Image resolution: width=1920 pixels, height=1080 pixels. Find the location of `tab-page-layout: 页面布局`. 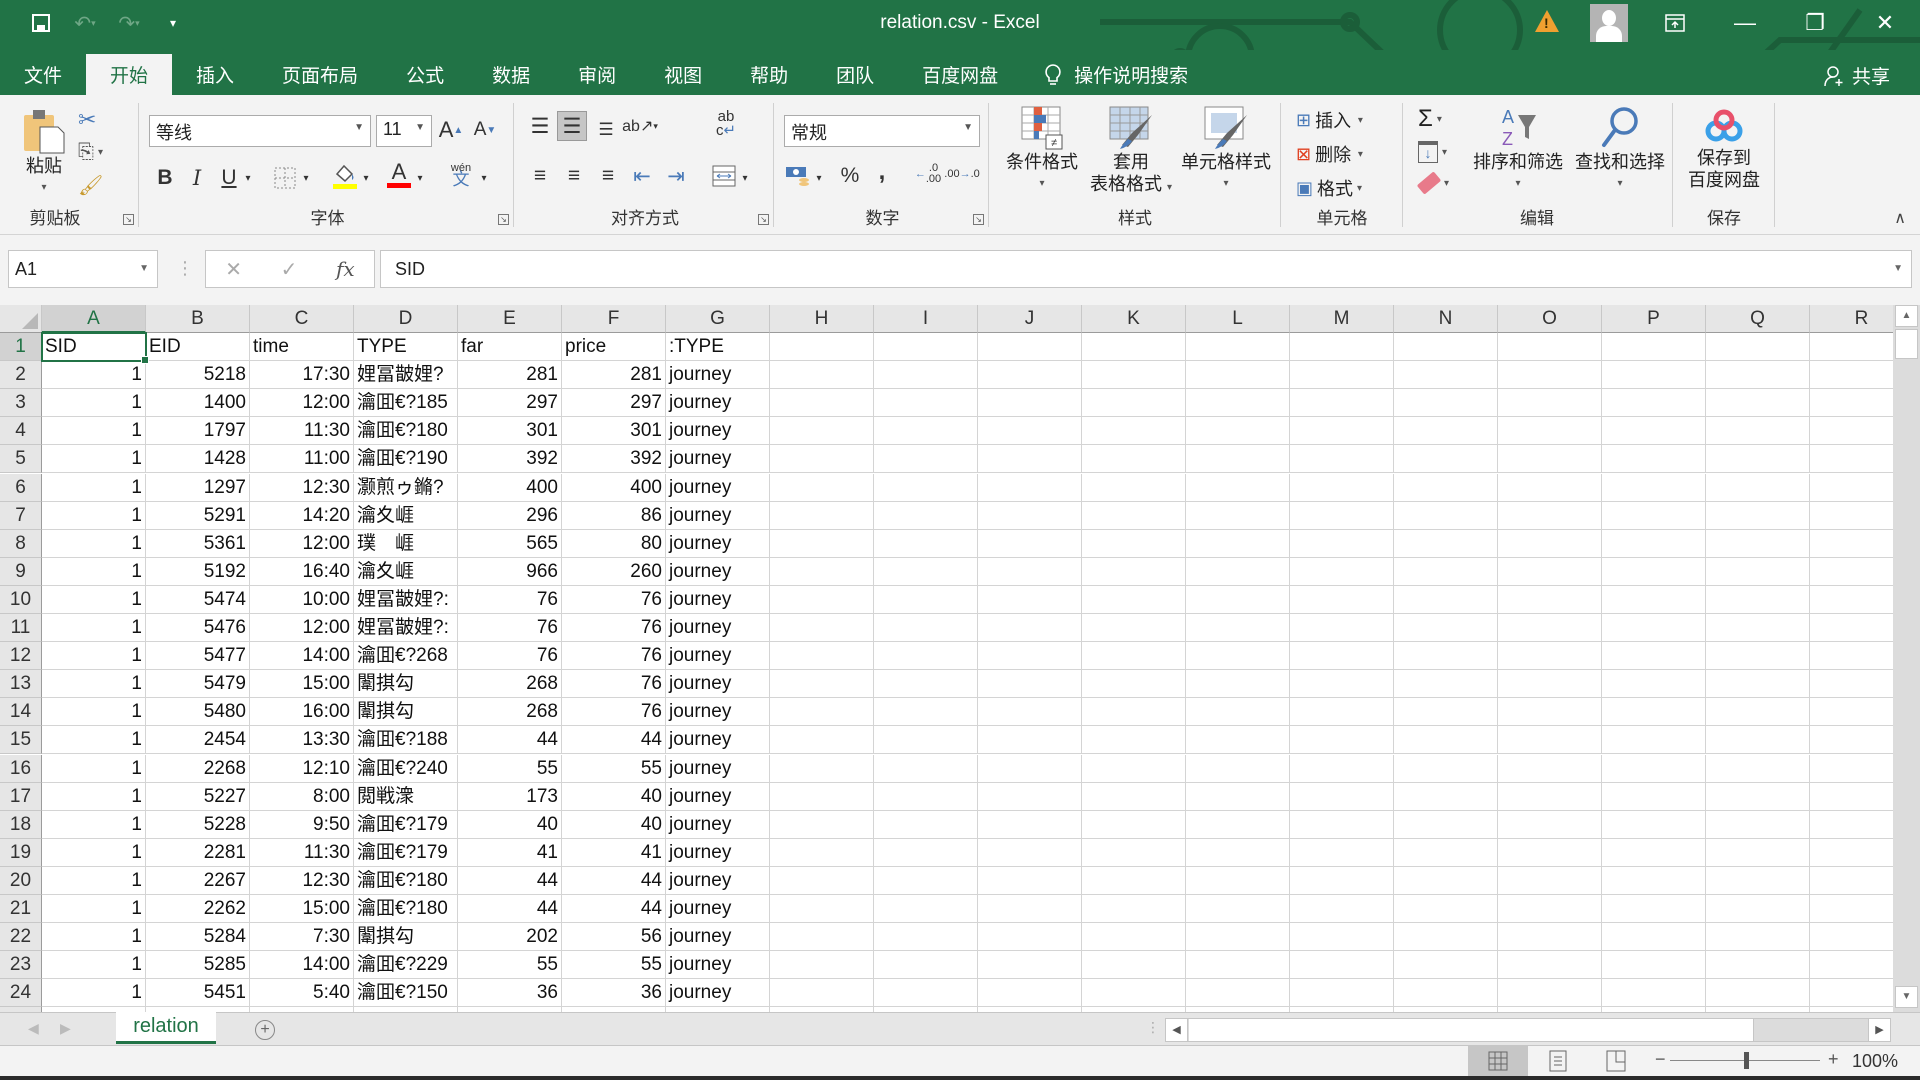

tab-page-layout: 页面布局 is located at coordinates (320, 74).